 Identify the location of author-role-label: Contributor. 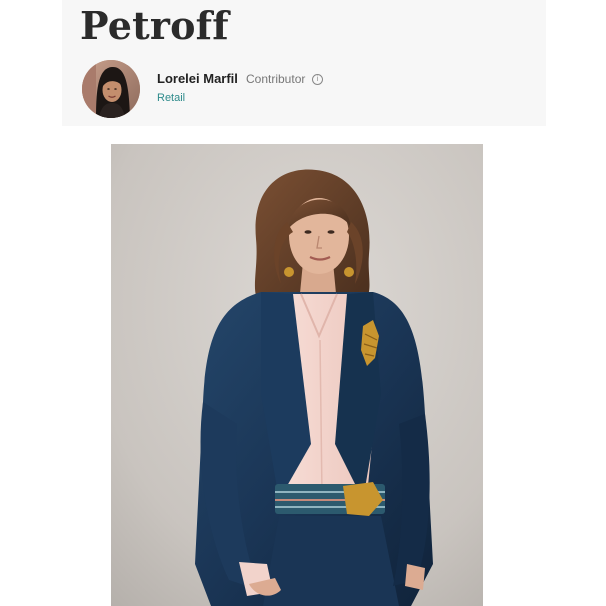
(276, 79).